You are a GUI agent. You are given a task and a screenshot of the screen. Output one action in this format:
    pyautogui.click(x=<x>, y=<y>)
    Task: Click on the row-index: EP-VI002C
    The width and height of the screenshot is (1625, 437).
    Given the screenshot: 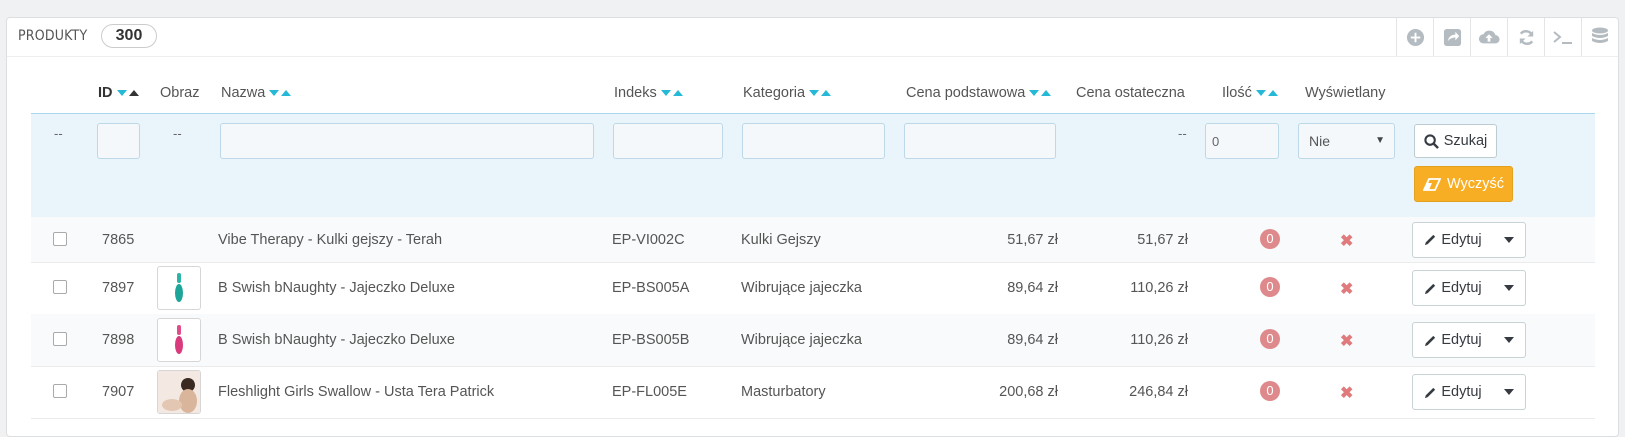 What is the action you would take?
    pyautogui.click(x=648, y=239)
    